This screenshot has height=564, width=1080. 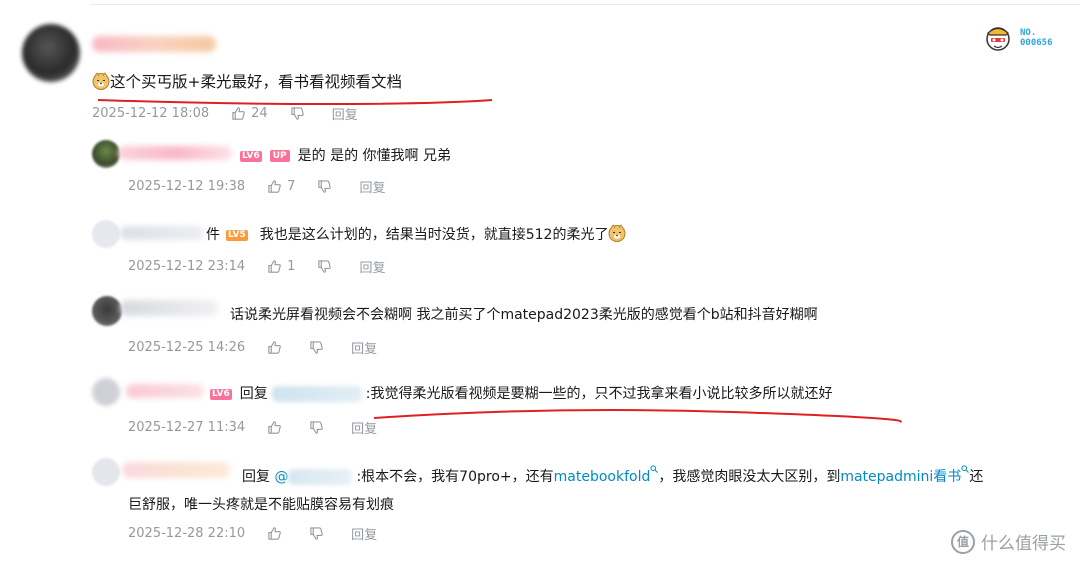 I want to click on reply2-like-button: 1, so click(x=281, y=266).